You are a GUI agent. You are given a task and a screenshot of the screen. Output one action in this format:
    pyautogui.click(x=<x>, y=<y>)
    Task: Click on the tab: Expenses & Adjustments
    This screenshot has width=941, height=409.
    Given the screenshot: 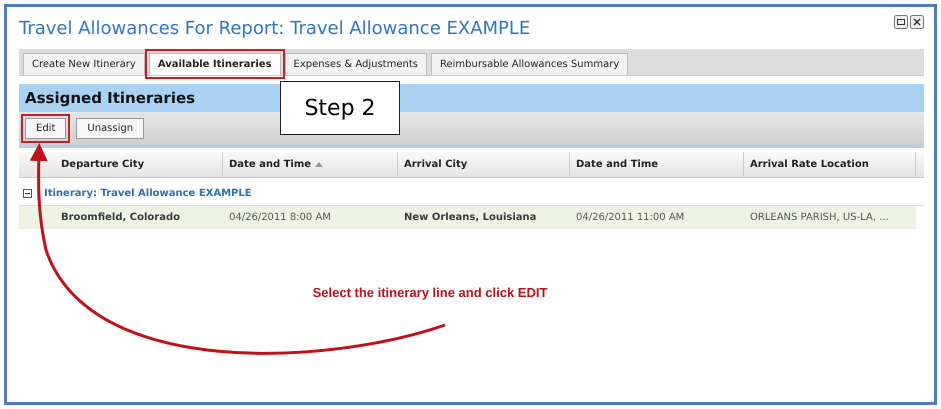 What is the action you would take?
    pyautogui.click(x=355, y=64)
    